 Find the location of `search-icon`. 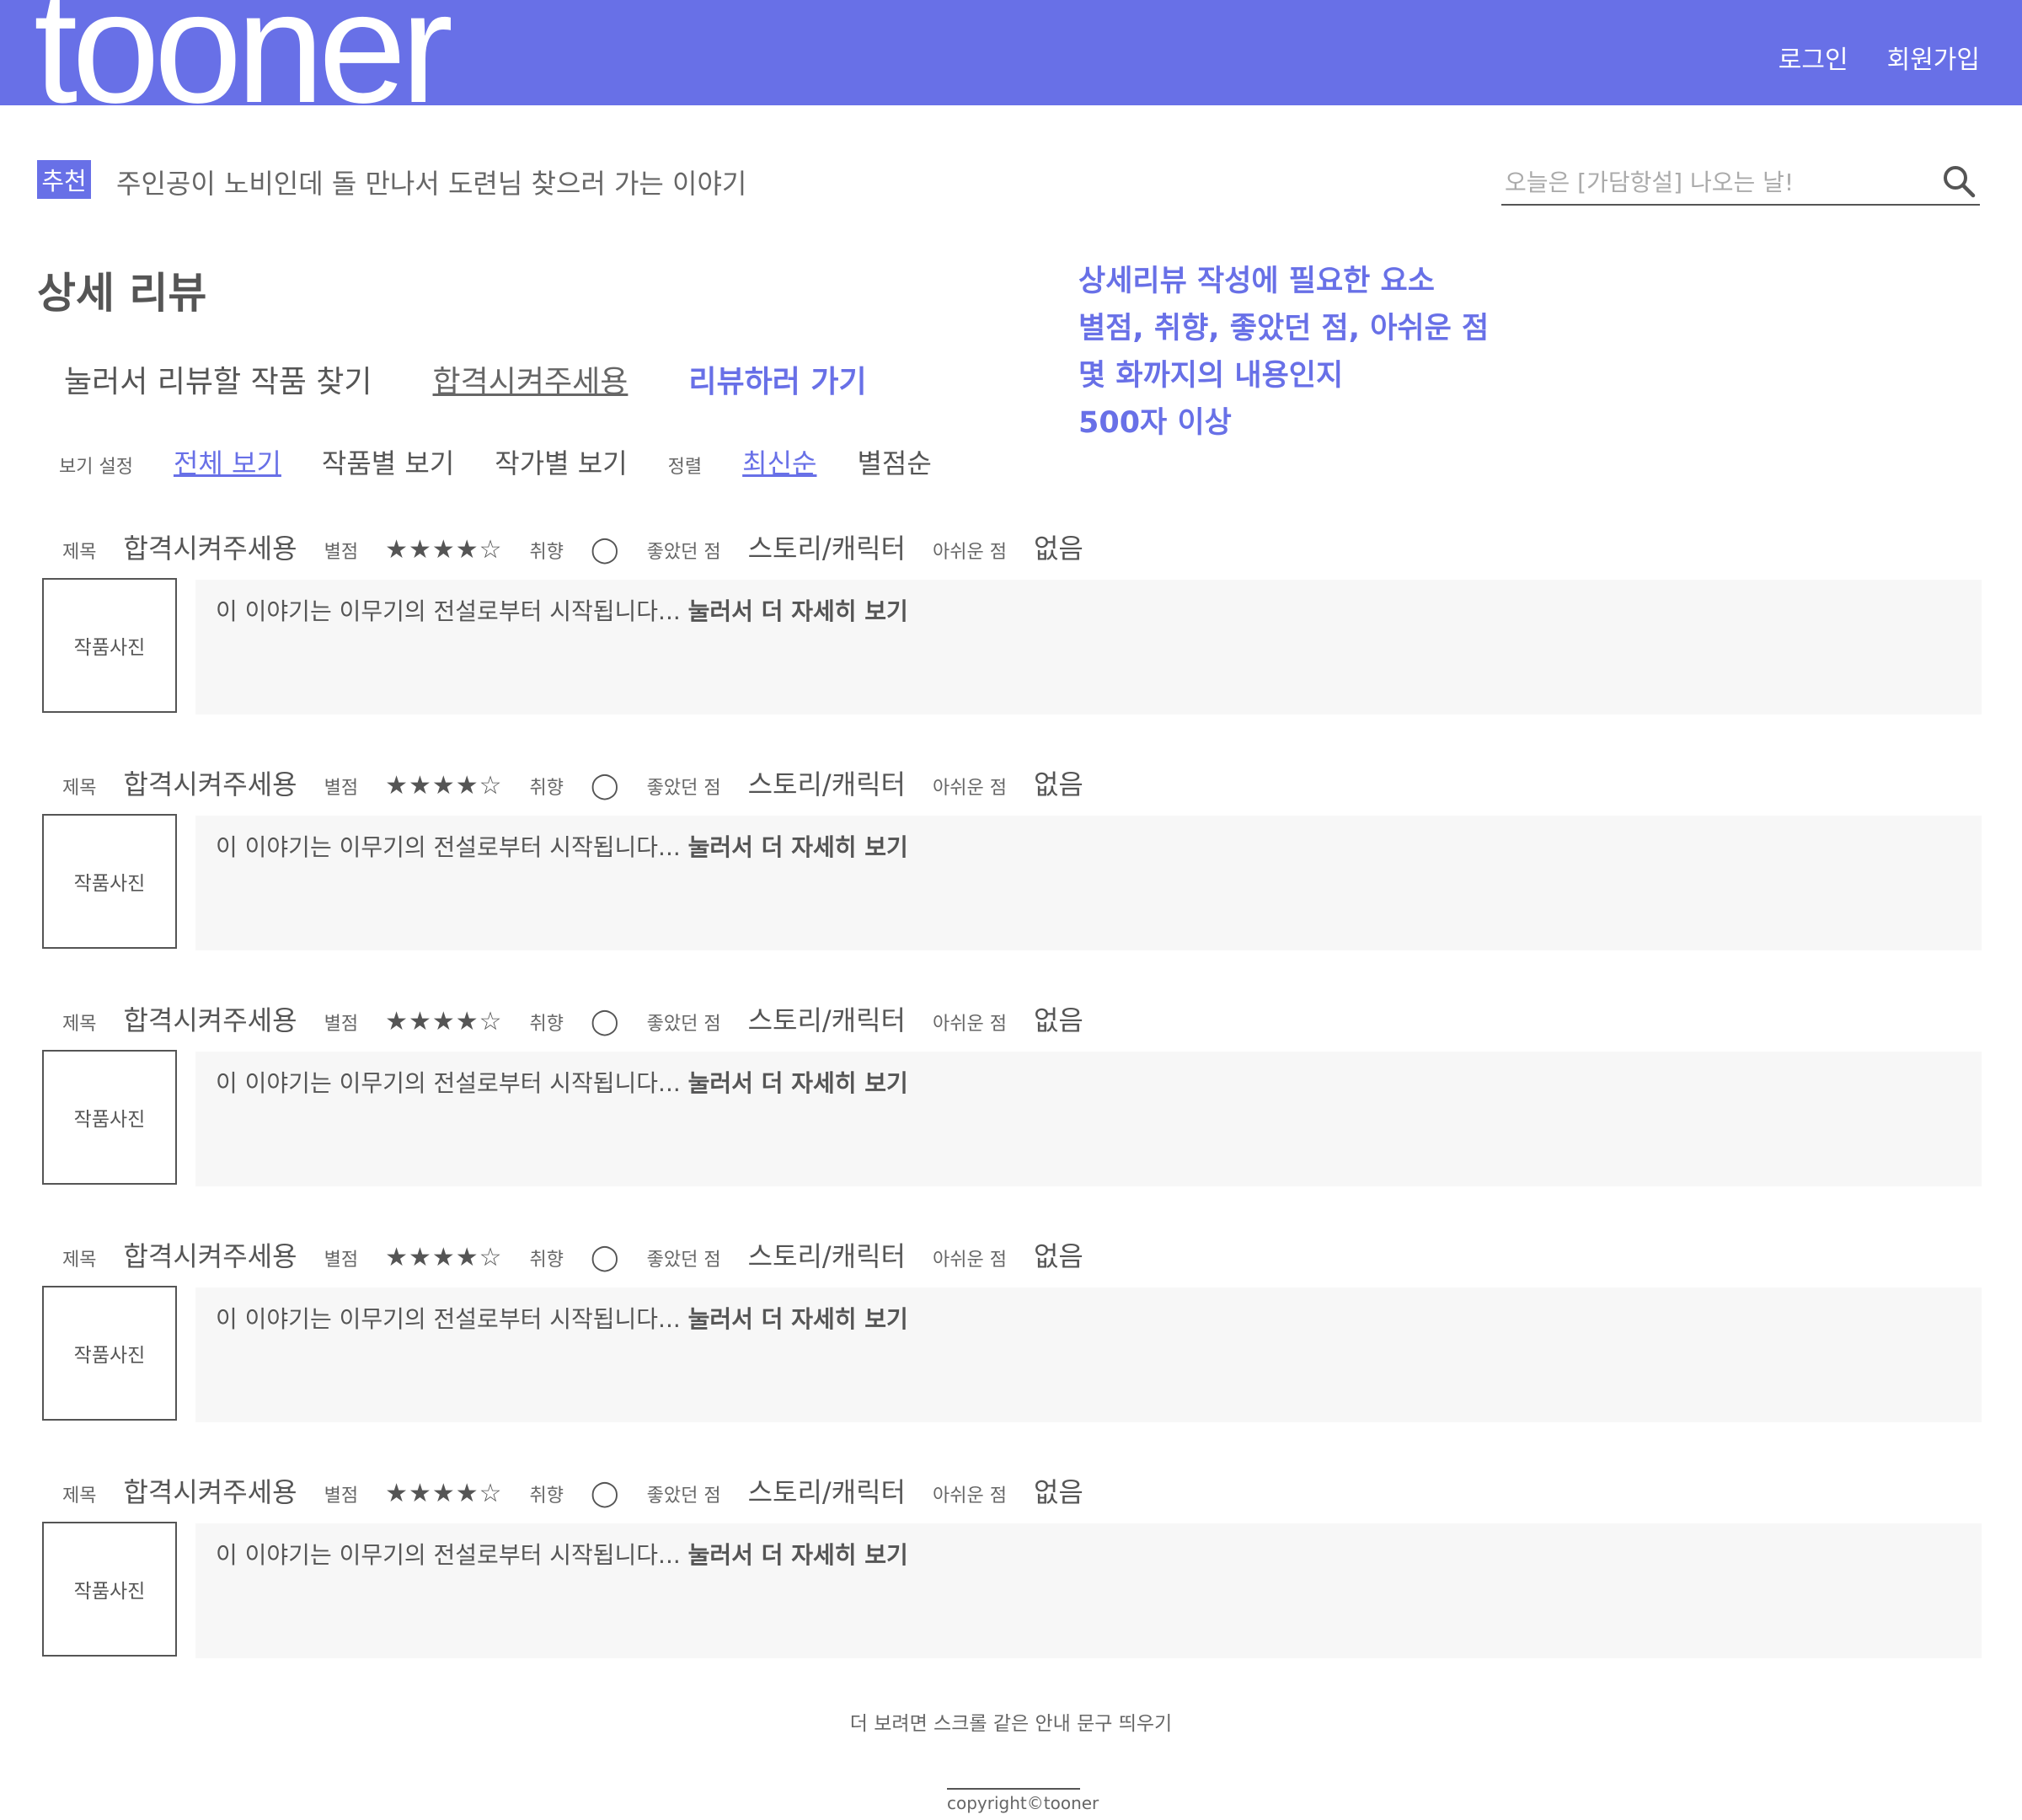

search-icon is located at coordinates (1959, 181).